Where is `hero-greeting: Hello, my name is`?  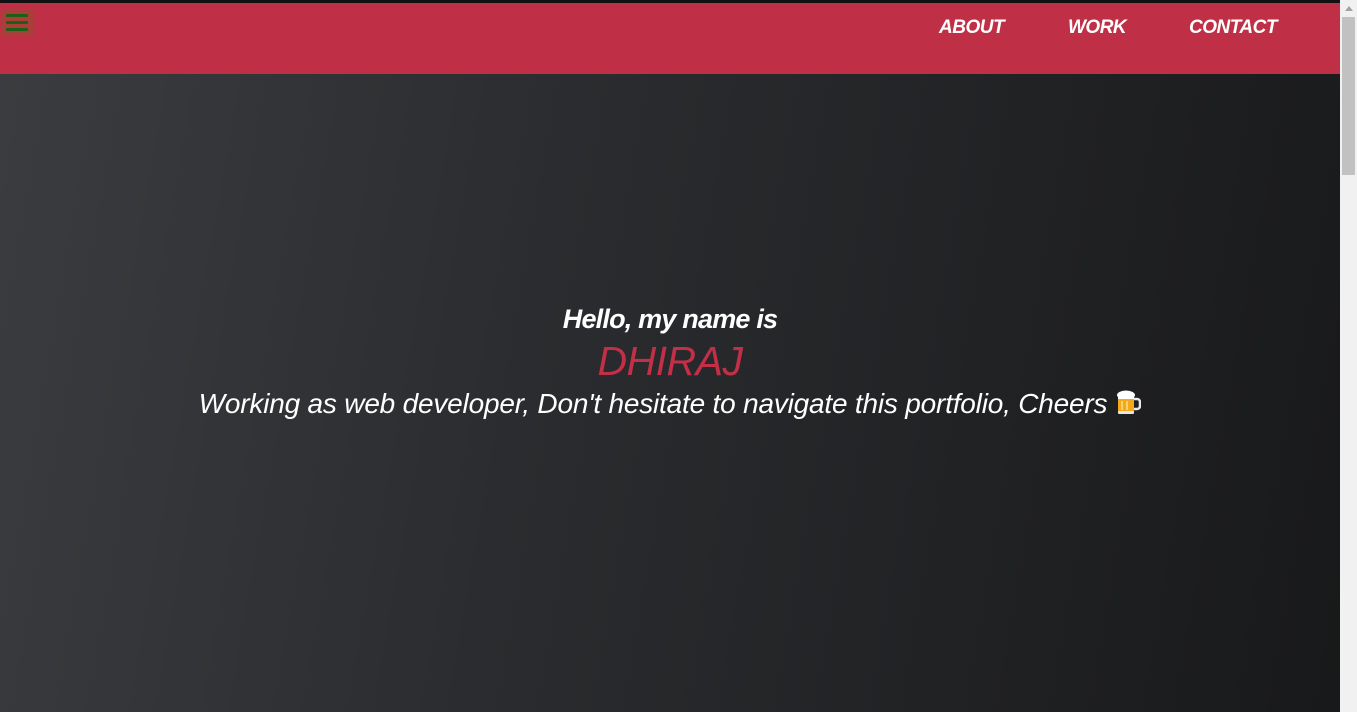 hero-greeting: Hello, my name is is located at coordinates (670, 319).